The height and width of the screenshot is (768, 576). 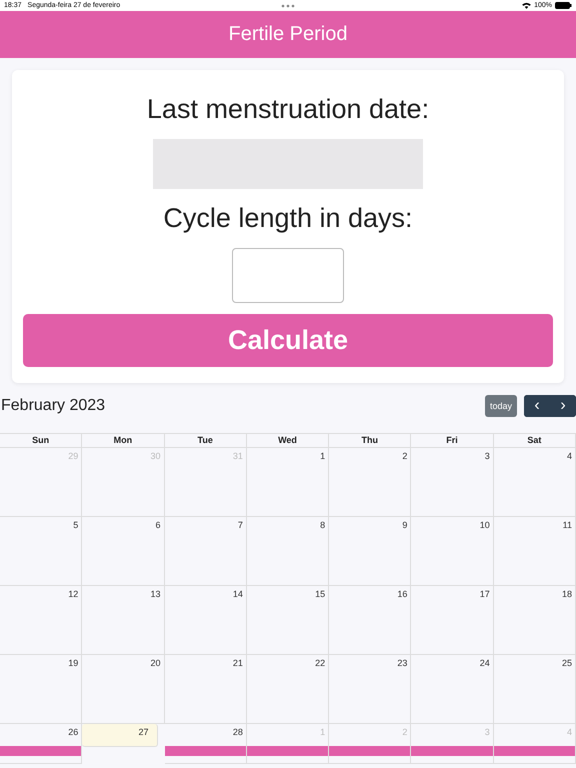 What do you see at coordinates (370, 620) in the screenshot?
I see `day-cell: 16` at bounding box center [370, 620].